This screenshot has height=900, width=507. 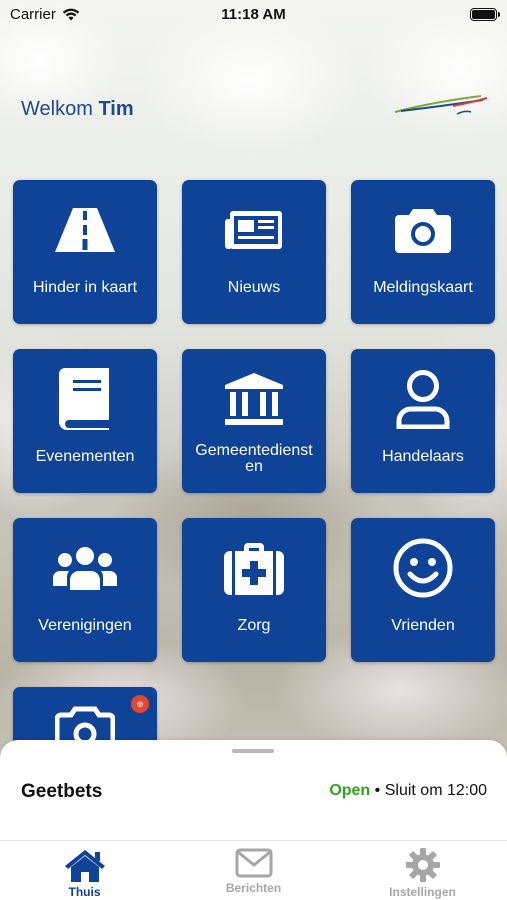 I want to click on building-icon, so click(x=254, y=399).